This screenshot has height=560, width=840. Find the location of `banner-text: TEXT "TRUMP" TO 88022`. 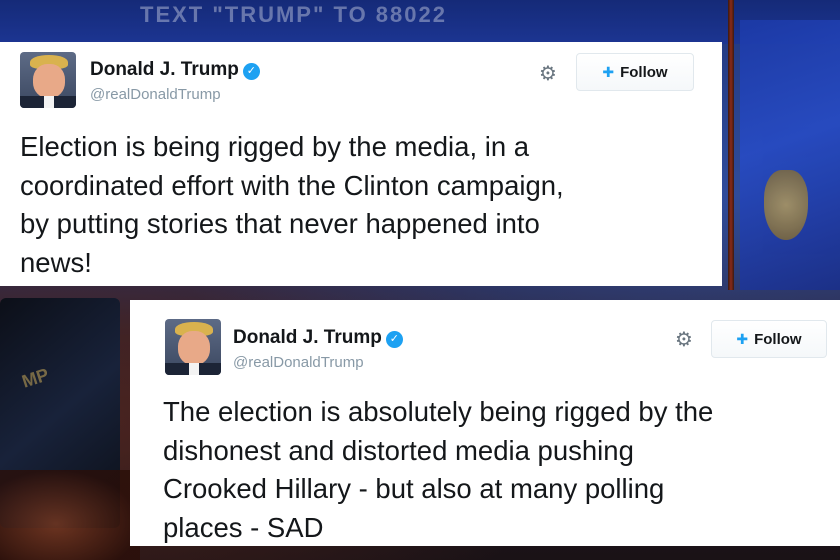

banner-text: TEXT "TRUMP" TO 88022 is located at coordinates (293, 14).